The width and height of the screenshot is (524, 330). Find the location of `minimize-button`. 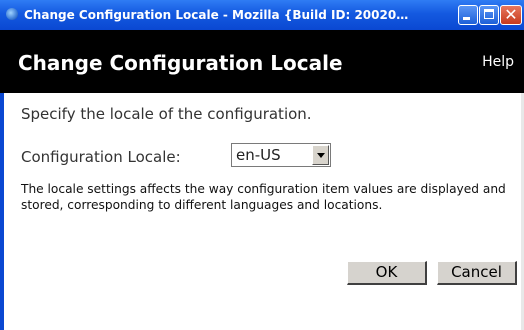

minimize-button is located at coordinates (468, 15).